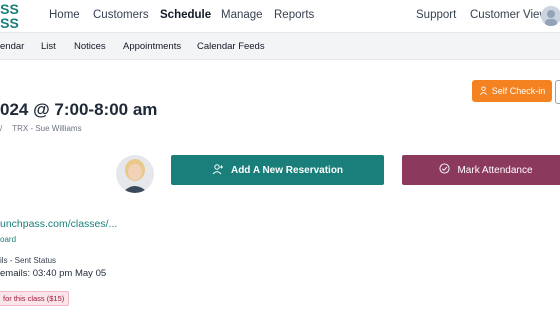  I want to click on add-user-icon, so click(218, 170).